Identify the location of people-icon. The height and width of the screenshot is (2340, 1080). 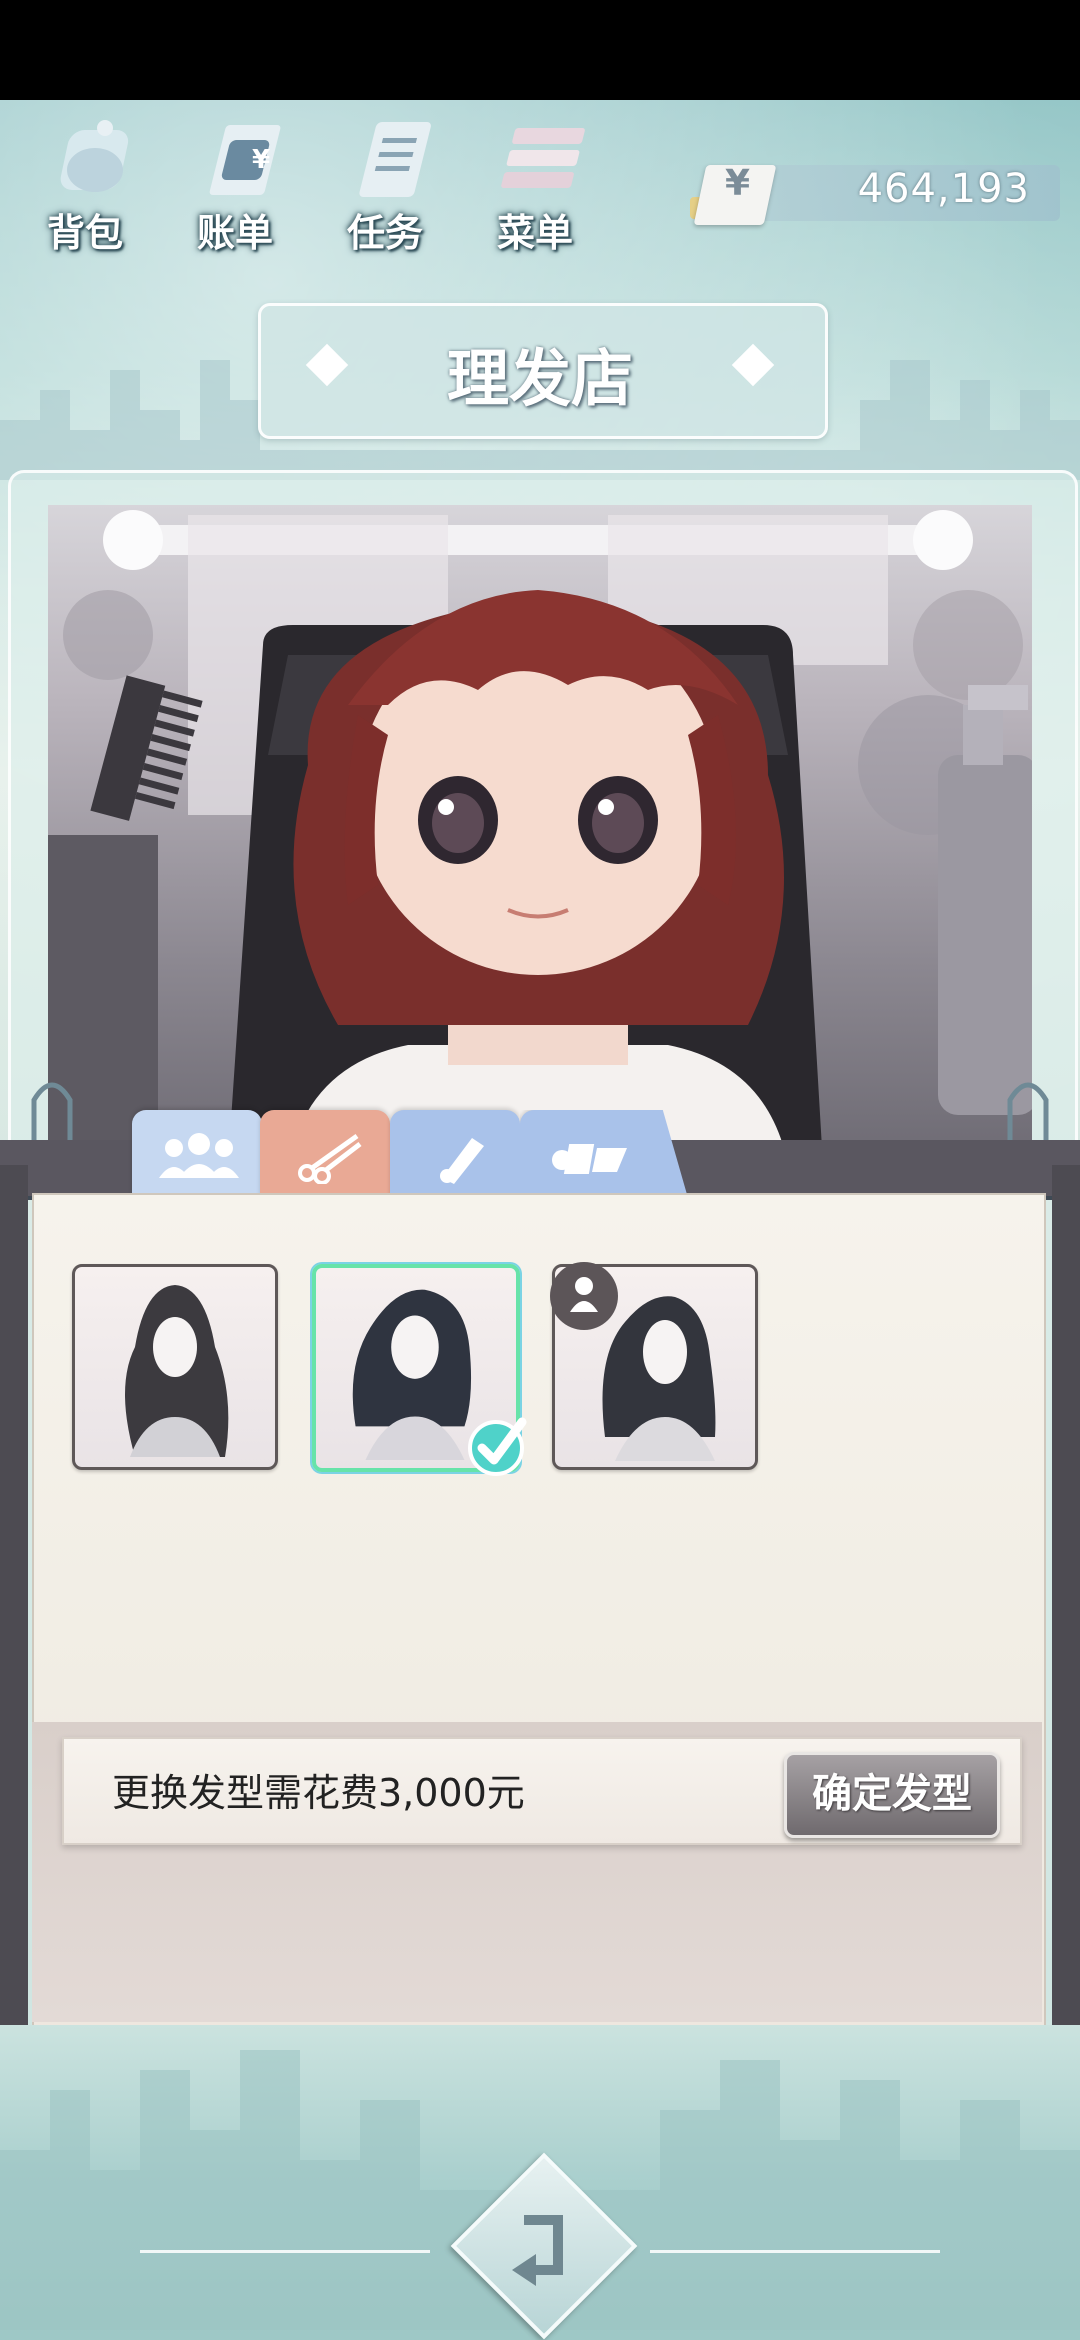
(199, 1155).